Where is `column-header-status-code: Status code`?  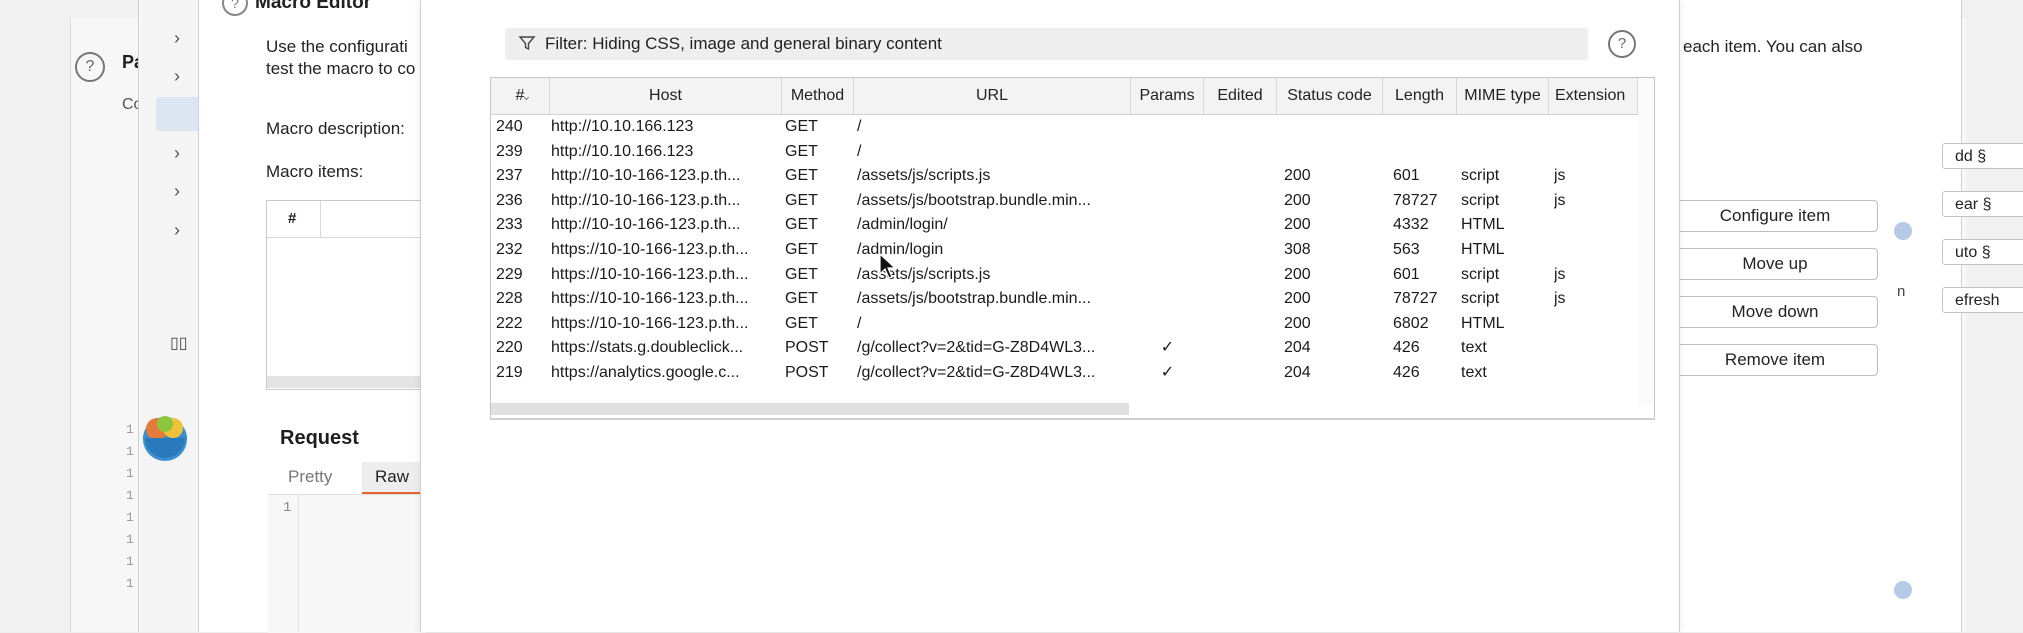
column-header-status-code: Status code is located at coordinates (1330, 96).